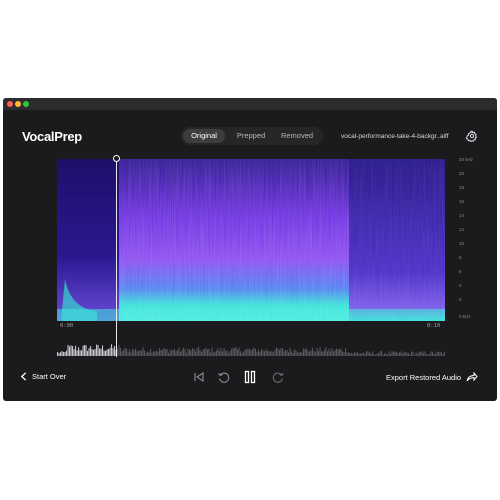 Image resolution: width=500 pixels, height=500 pixels. What do you see at coordinates (116, 257) in the screenshot?
I see `playhead` at bounding box center [116, 257].